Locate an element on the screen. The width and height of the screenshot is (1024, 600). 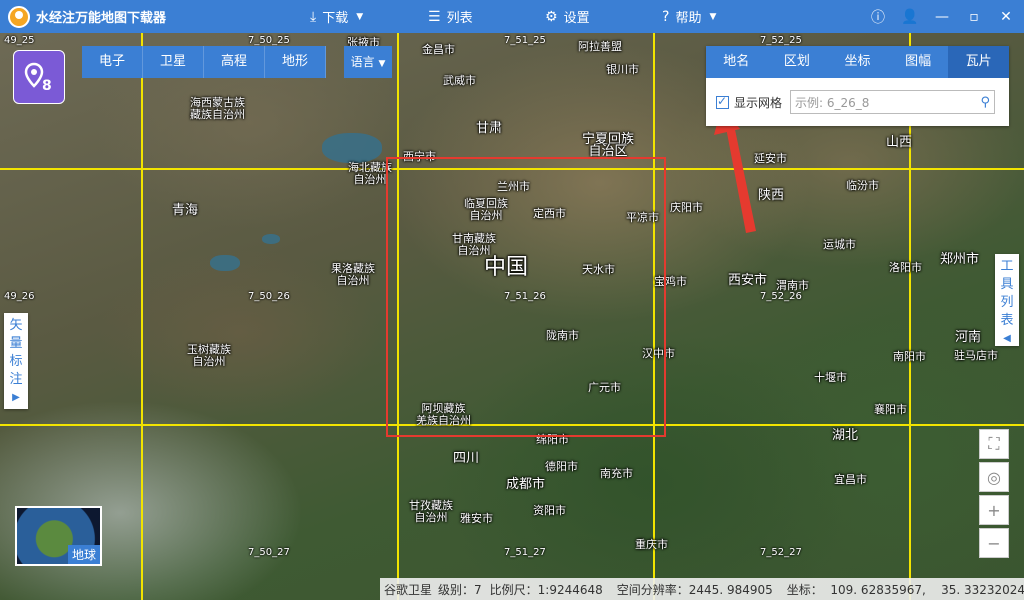
chevron-left-icon: ◀ is located at coordinates (1007, 338).